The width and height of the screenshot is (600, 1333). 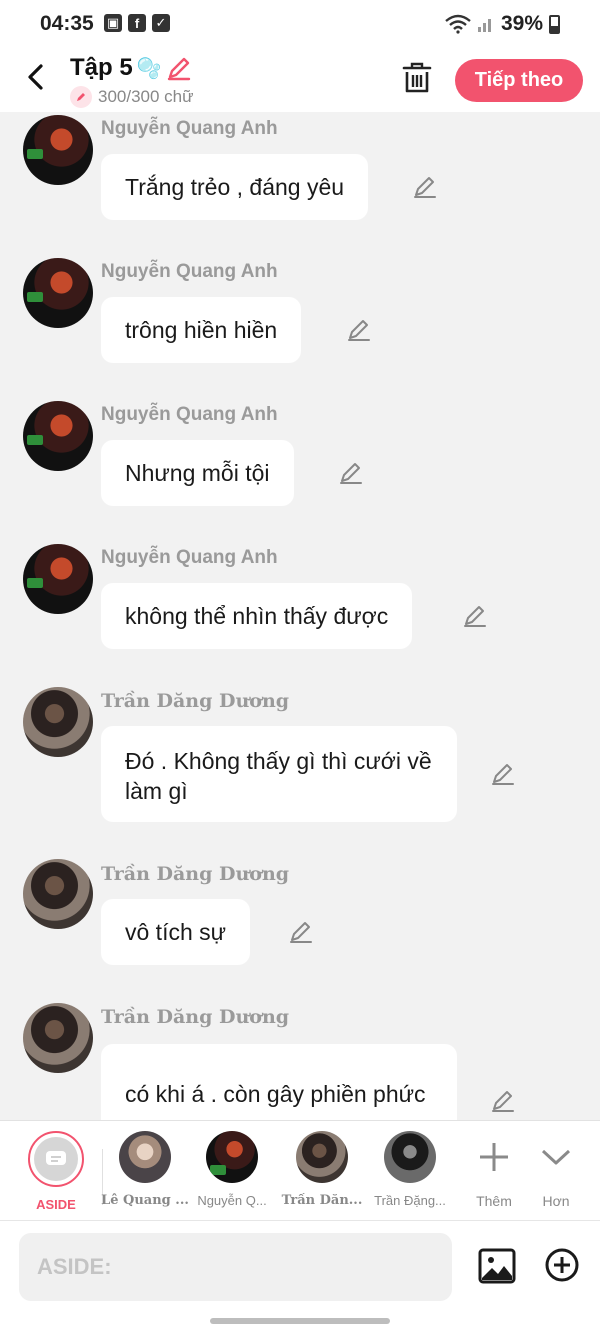 I want to click on plus-icon, so click(x=494, y=1157).